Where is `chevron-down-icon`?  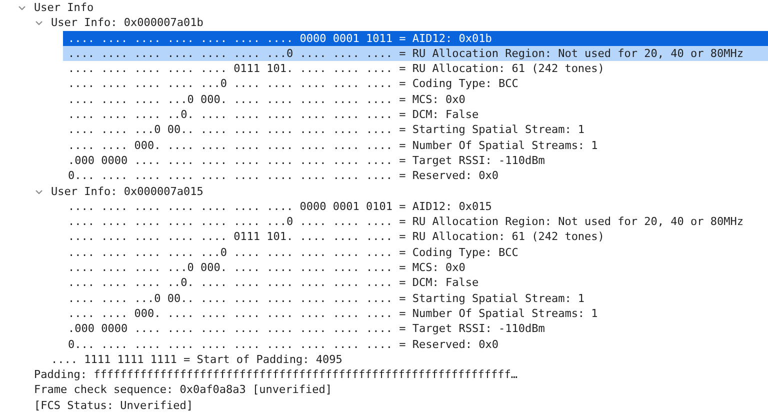 chevron-down-icon is located at coordinates (22, 8).